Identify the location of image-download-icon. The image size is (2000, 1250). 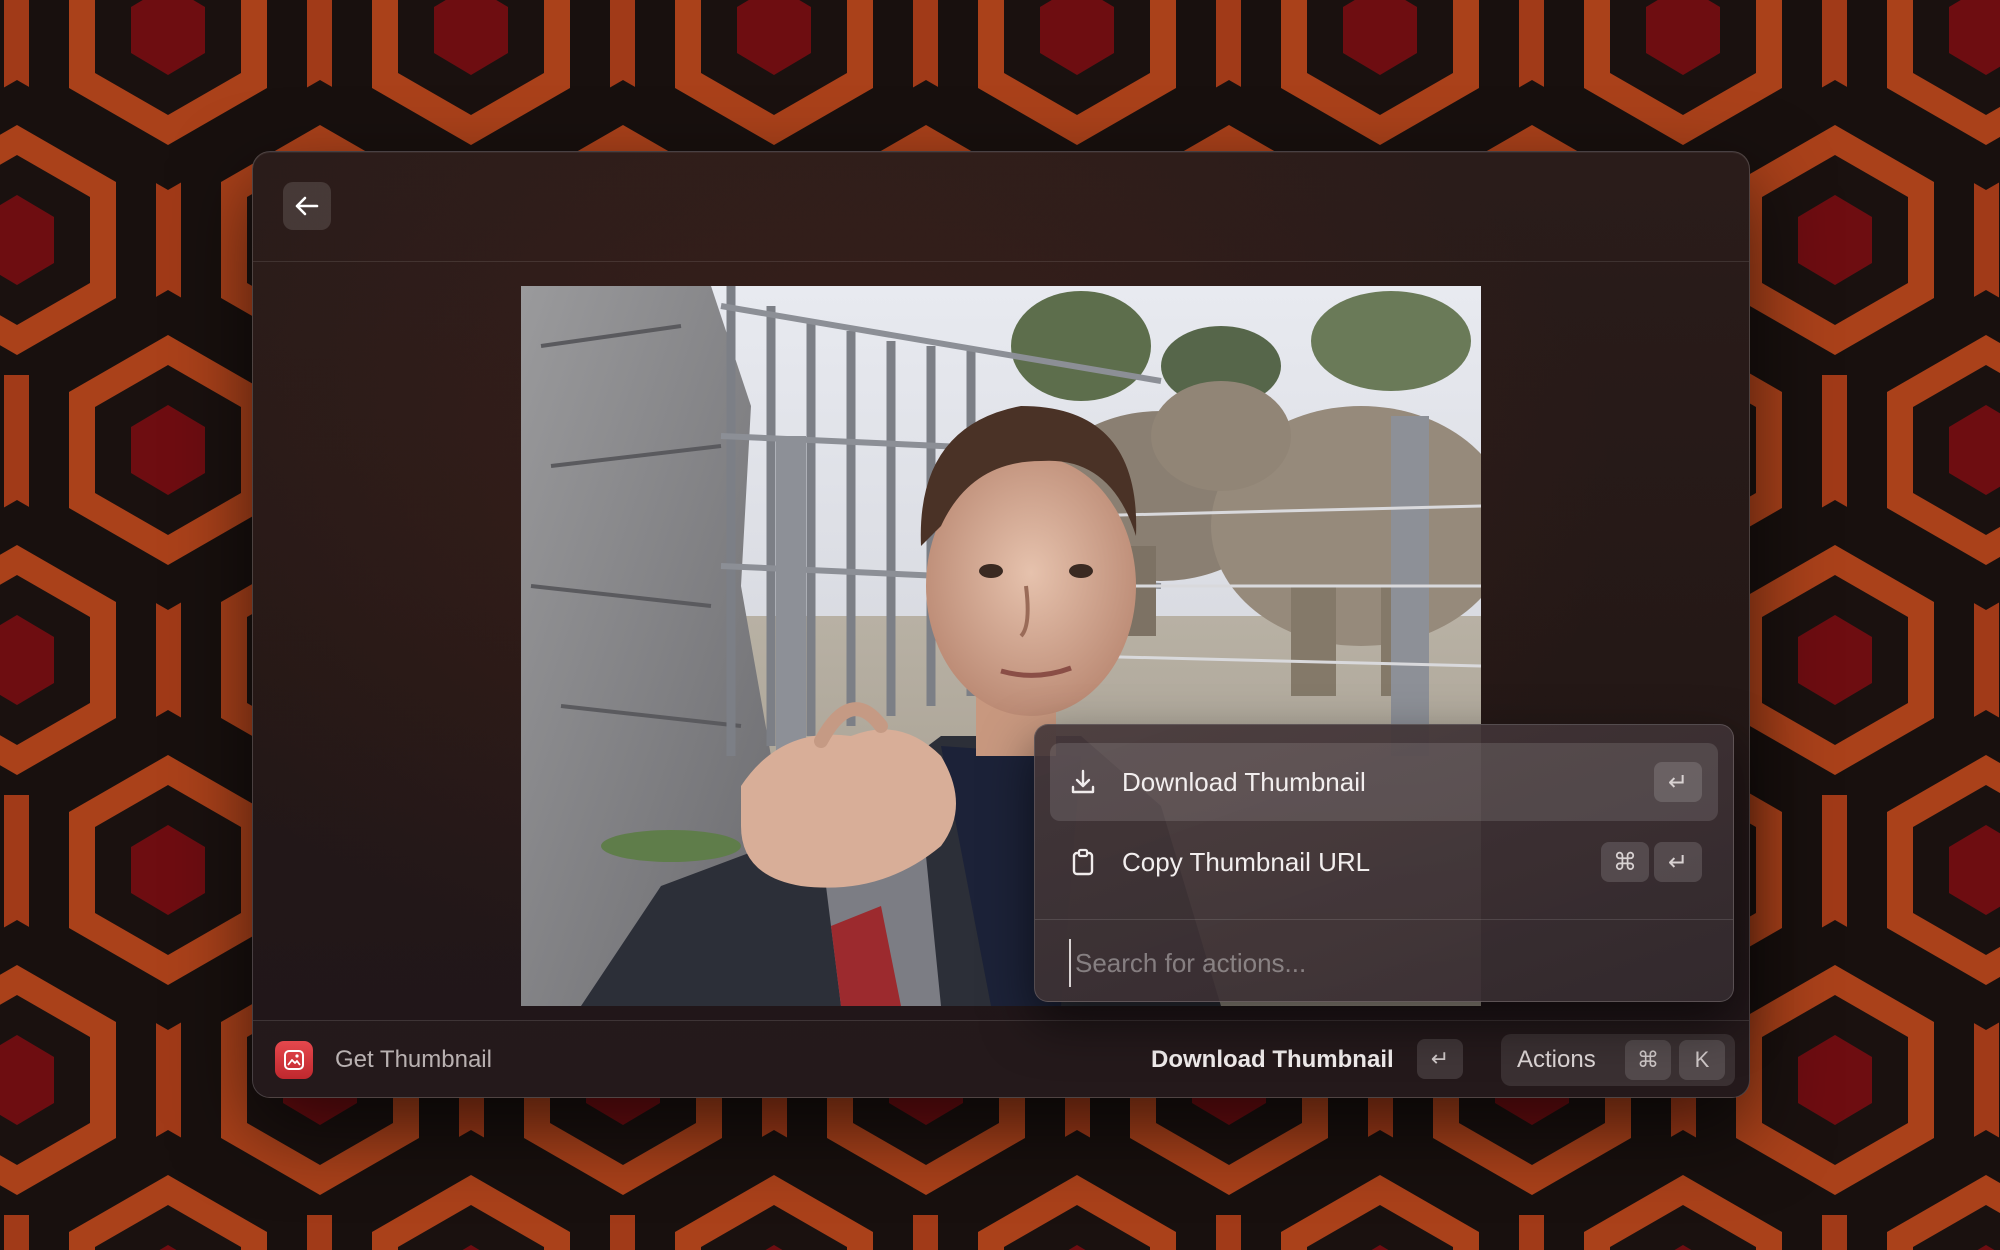
(294, 1060).